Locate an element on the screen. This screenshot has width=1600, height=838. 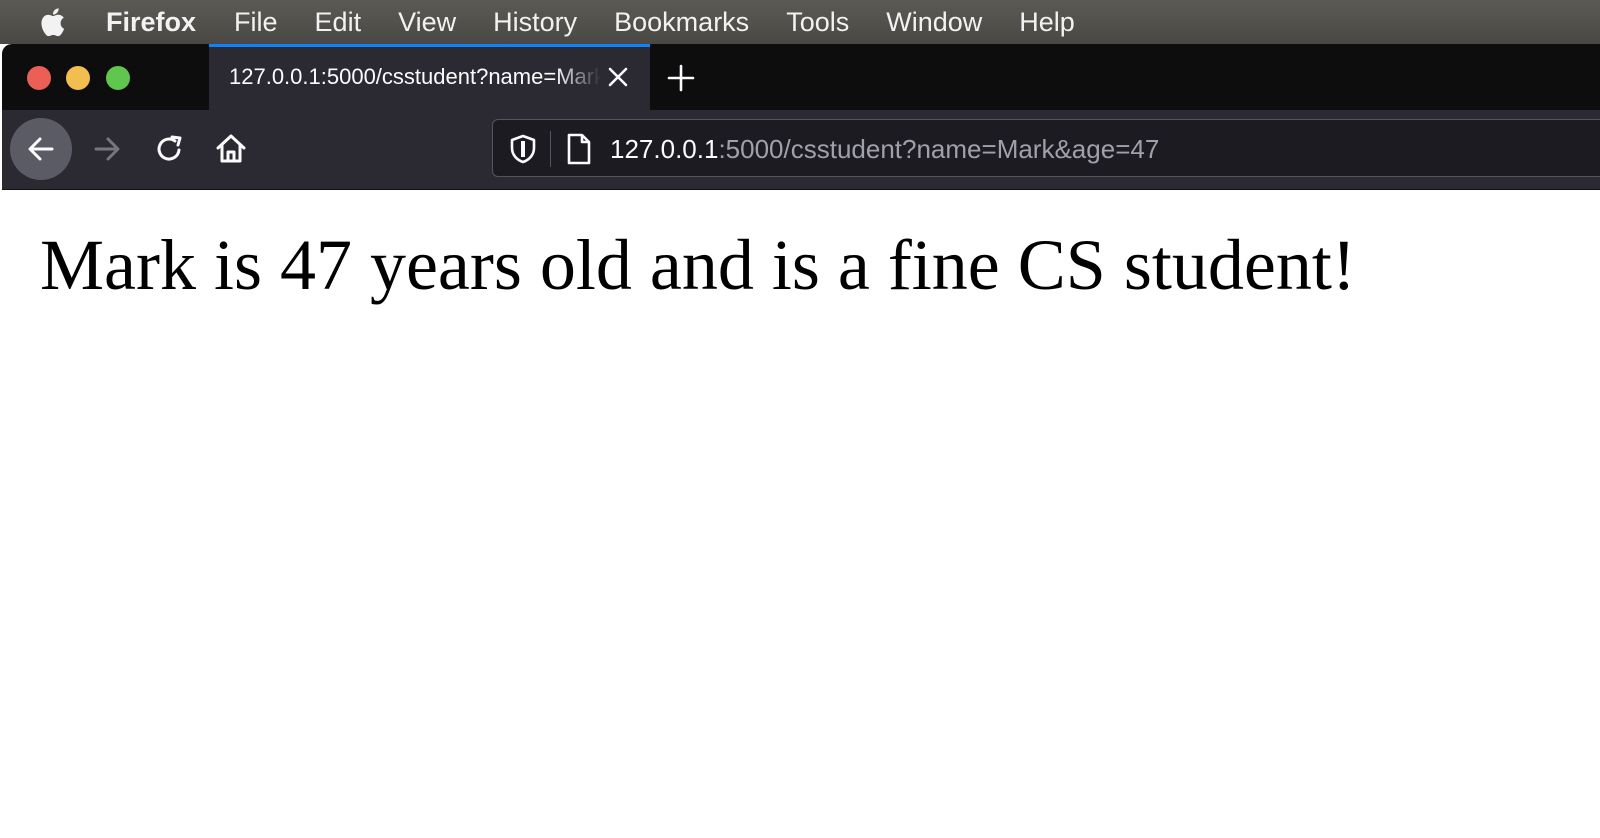
forward-button is located at coordinates (107, 149).